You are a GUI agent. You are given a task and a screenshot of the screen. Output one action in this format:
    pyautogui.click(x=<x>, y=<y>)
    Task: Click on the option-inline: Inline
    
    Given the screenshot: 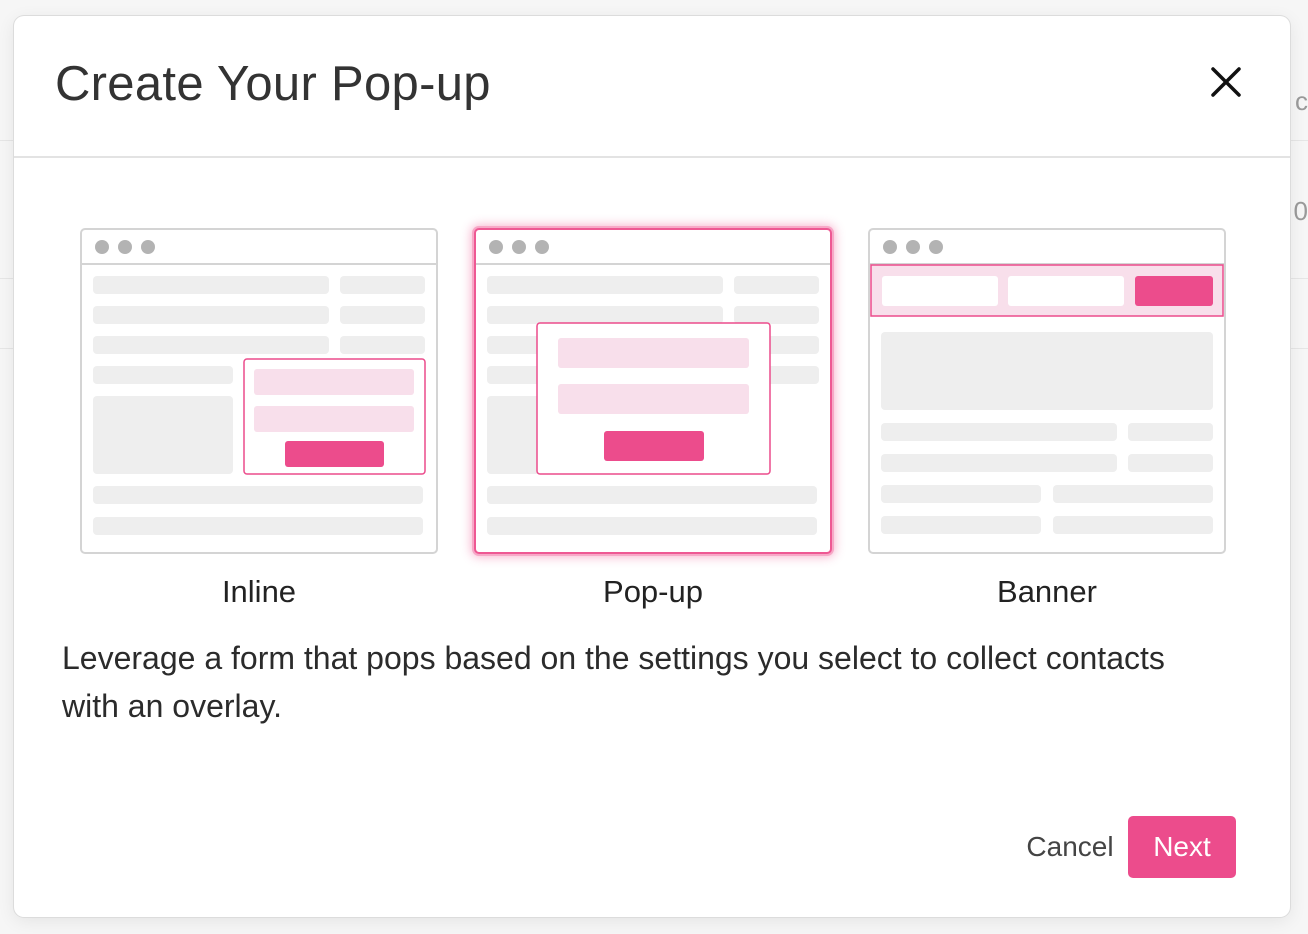 What is the action you would take?
    pyautogui.click(x=259, y=419)
    